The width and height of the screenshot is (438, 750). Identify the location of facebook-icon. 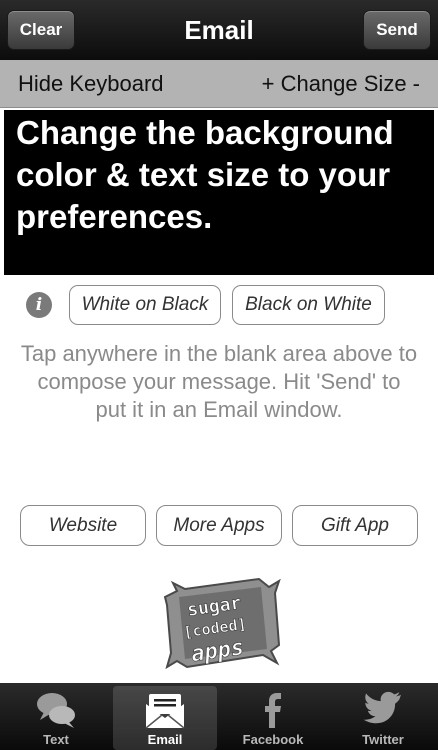
(273, 710).